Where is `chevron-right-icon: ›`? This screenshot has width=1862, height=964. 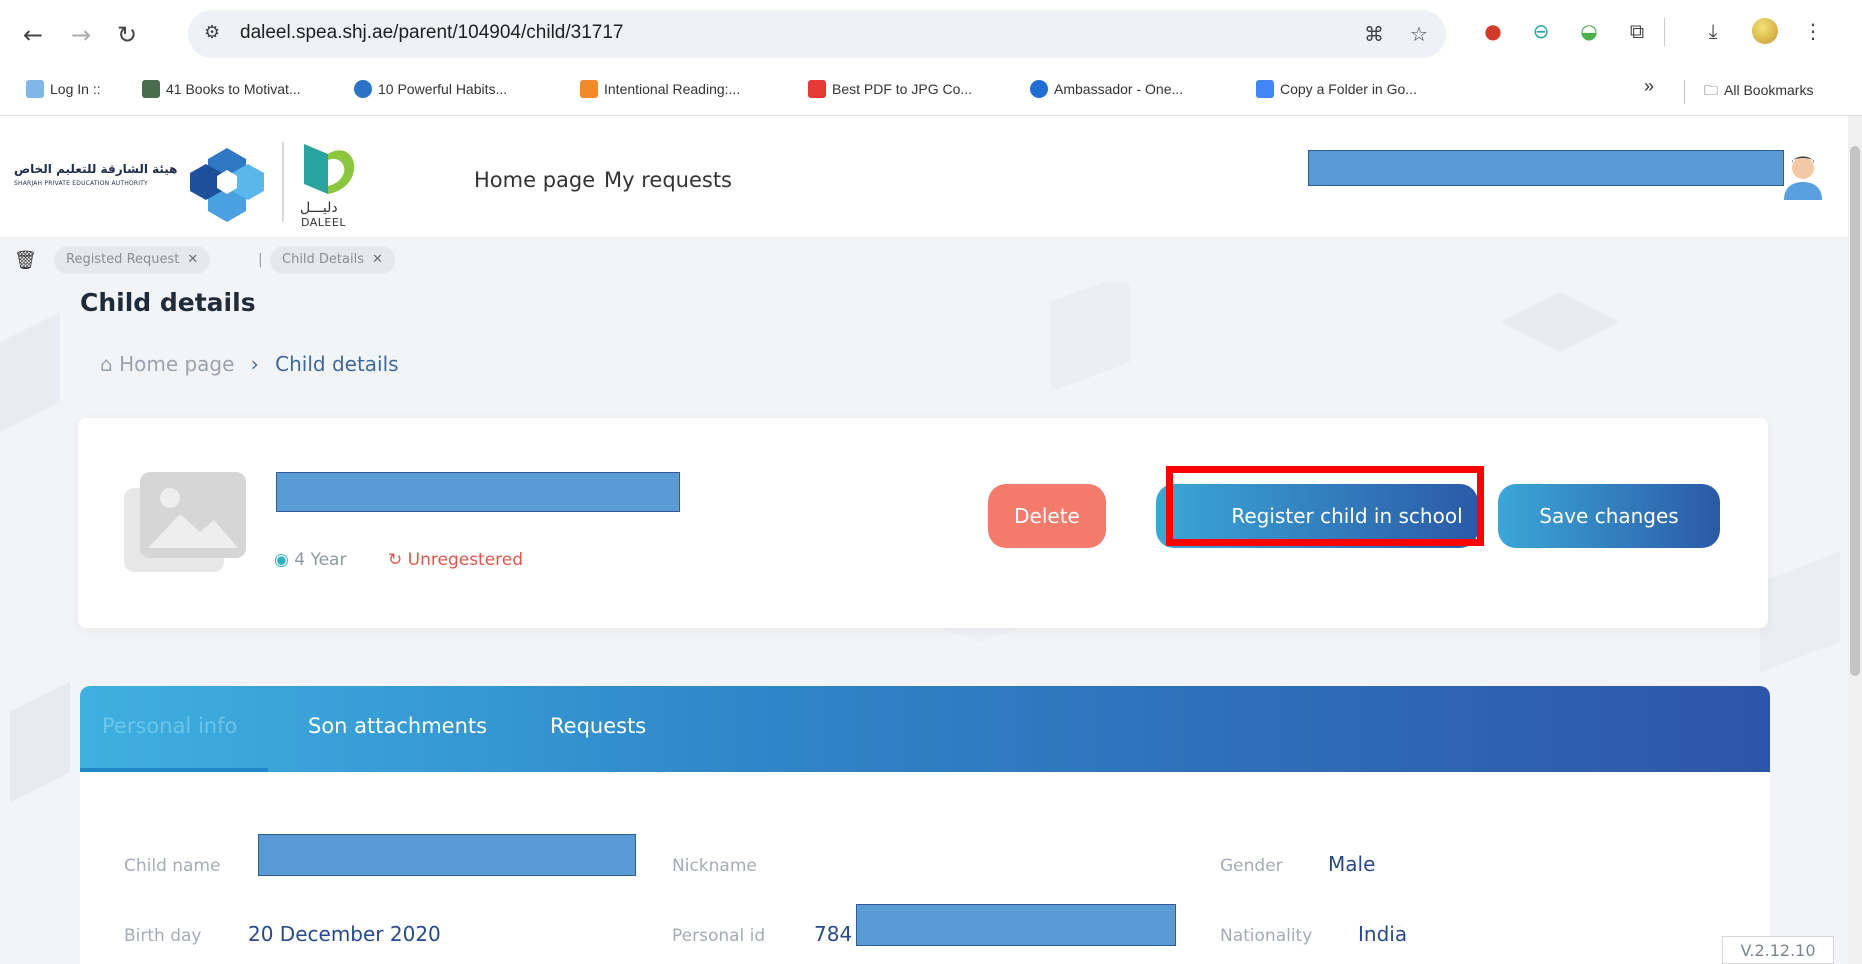 chevron-right-icon: › is located at coordinates (254, 364).